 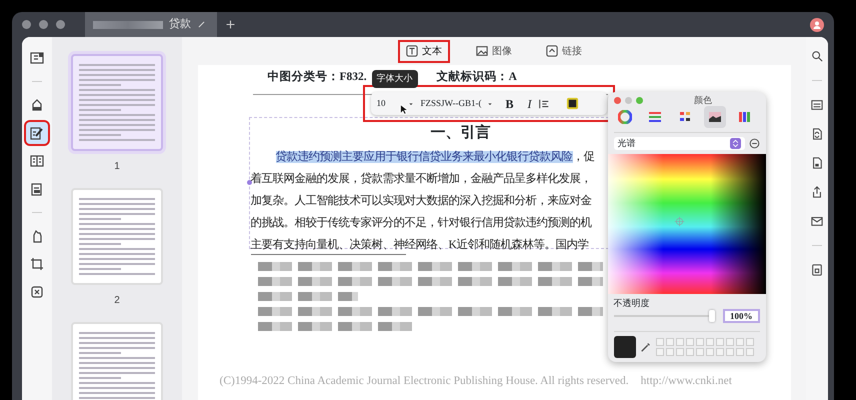 I want to click on avatar-icon, so click(x=817, y=25).